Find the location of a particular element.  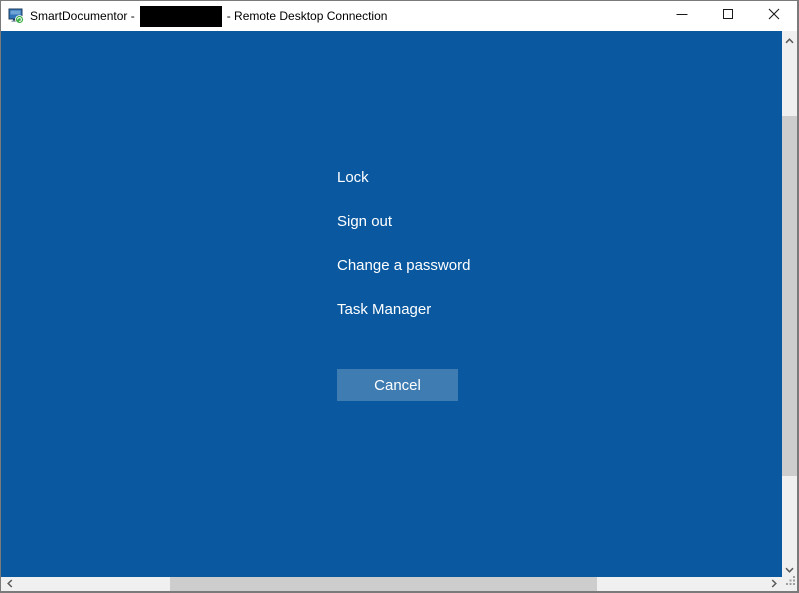

scroll-right-button is located at coordinates (773, 584).